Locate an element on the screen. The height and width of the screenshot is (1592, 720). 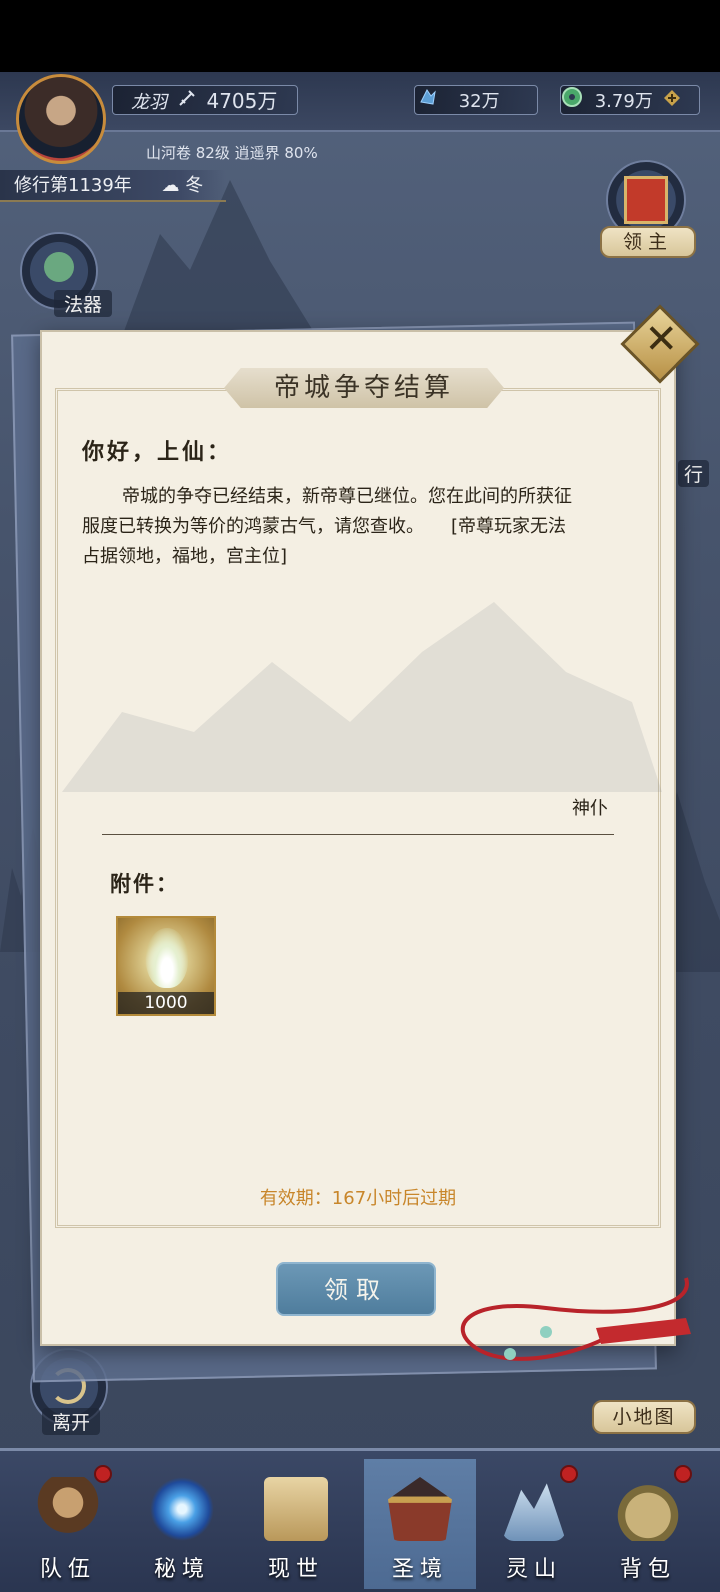
artifact-icon is located at coordinates (59, 267).